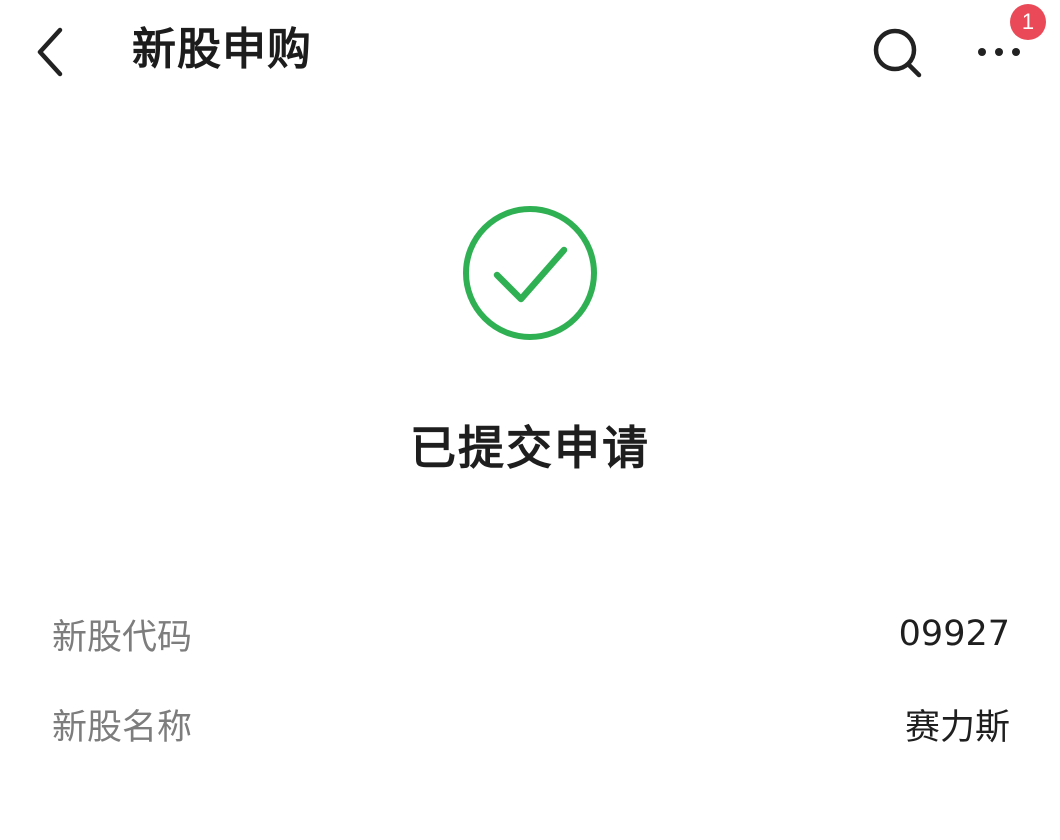  Describe the element at coordinates (122, 637) in the screenshot. I see `detail-label: 新股代码` at that location.